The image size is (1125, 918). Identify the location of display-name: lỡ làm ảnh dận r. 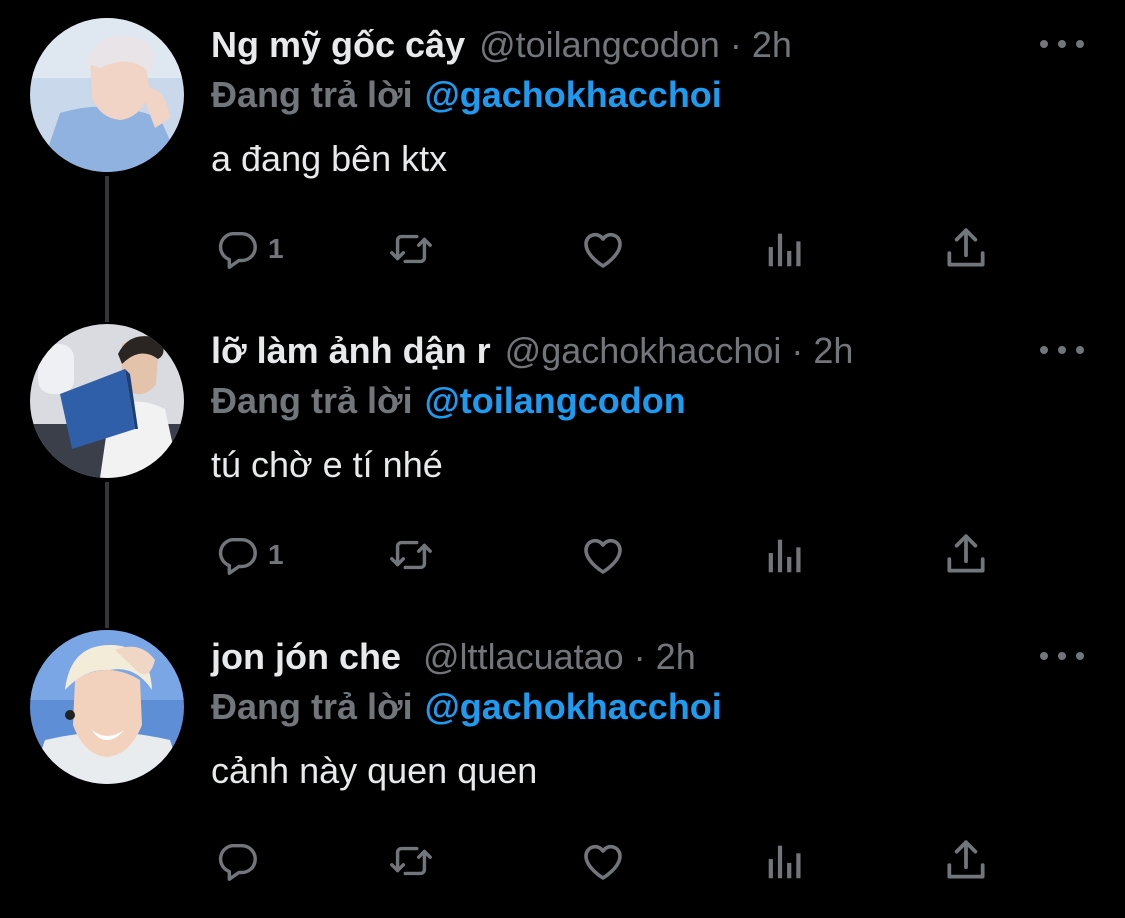
(351, 351).